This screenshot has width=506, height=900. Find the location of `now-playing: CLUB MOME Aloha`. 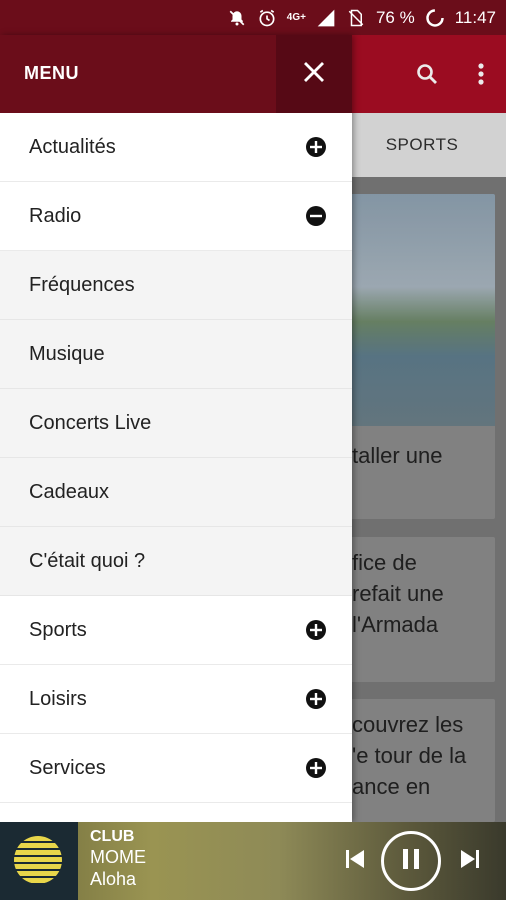

now-playing: CLUB MOME Aloha is located at coordinates (118, 859).